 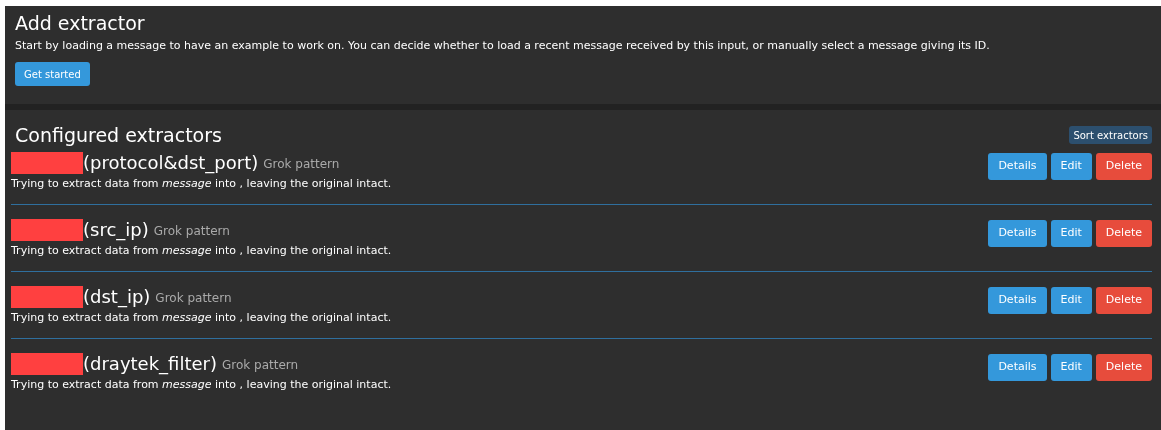 I want to click on extractor-name: (draytek_filter), so click(x=150, y=364).